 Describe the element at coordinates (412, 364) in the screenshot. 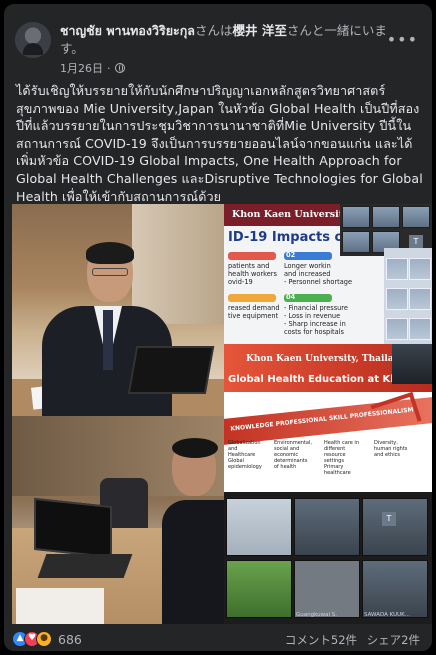

I see `slide2-camera-feed` at that location.